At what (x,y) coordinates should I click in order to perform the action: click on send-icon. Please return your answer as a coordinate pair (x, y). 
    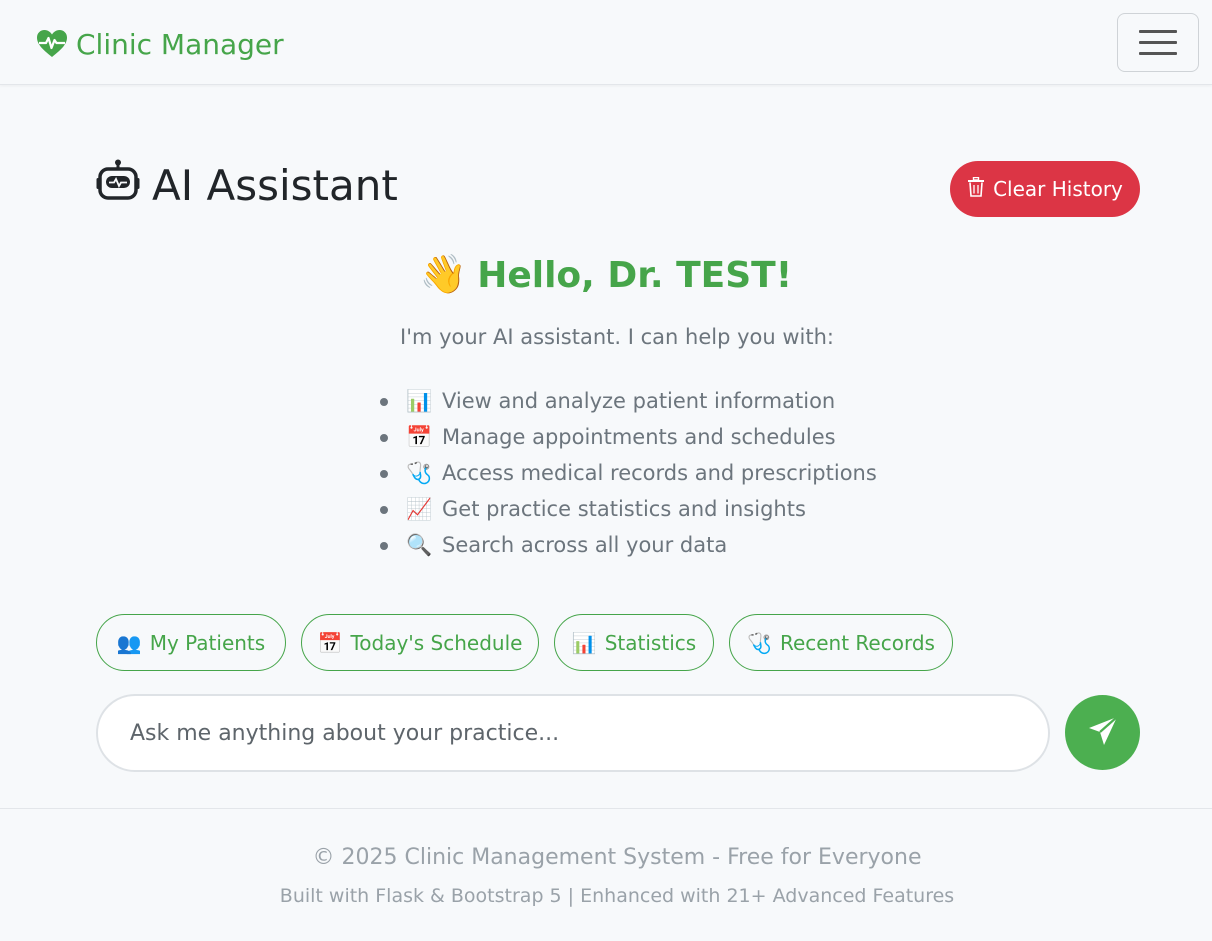
    Looking at the image, I should click on (1103, 732).